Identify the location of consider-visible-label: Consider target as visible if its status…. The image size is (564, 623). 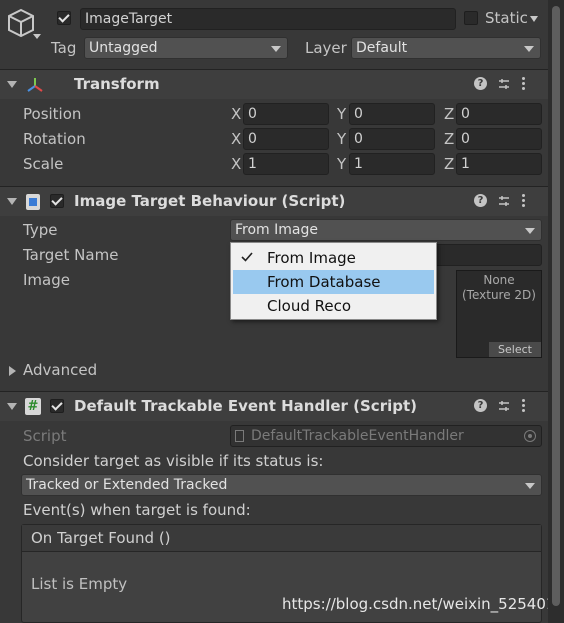
(173, 461).